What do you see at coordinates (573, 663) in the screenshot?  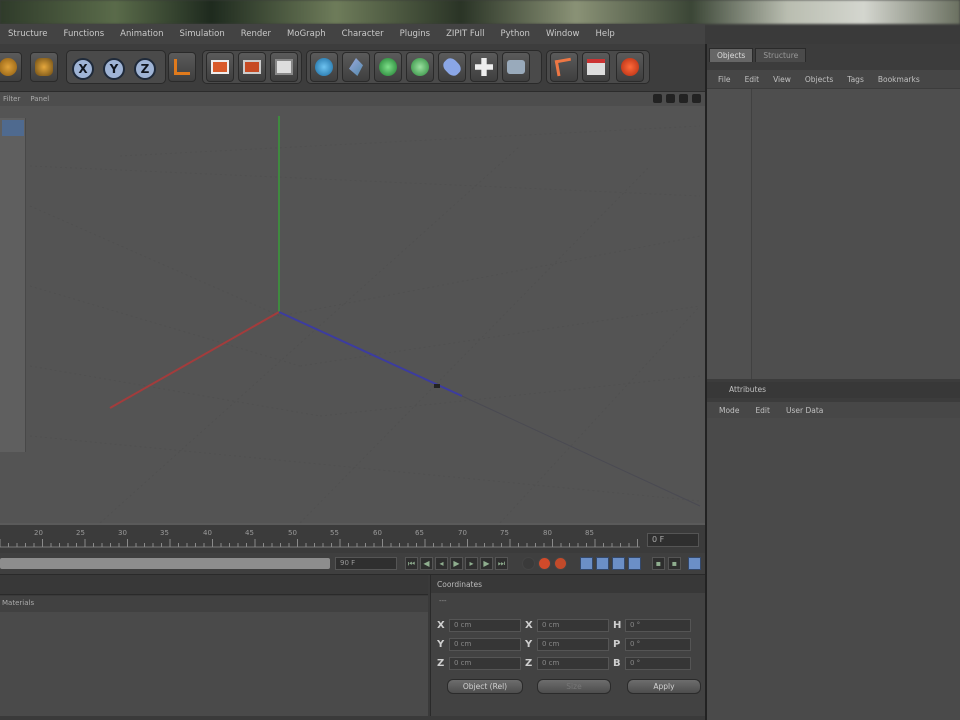 I see `size-z-field: 0 cm` at bounding box center [573, 663].